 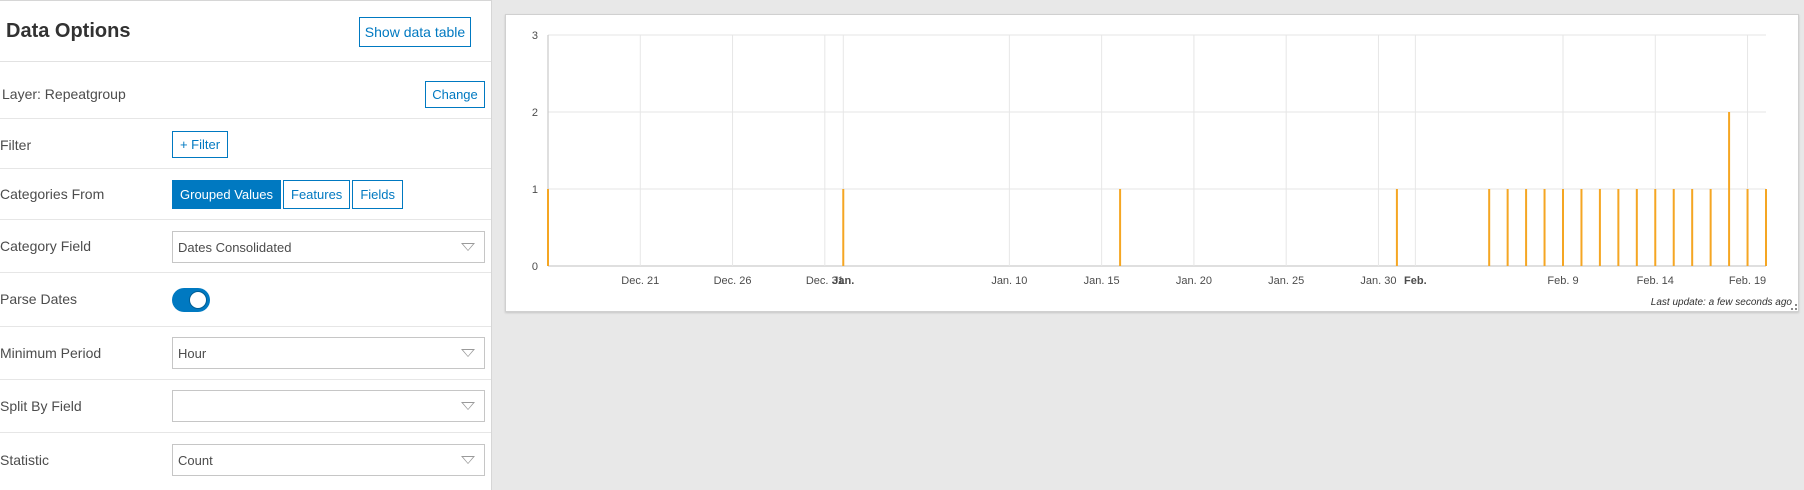 I want to click on x-tick-label: Jan. 30, so click(x=1378, y=281).